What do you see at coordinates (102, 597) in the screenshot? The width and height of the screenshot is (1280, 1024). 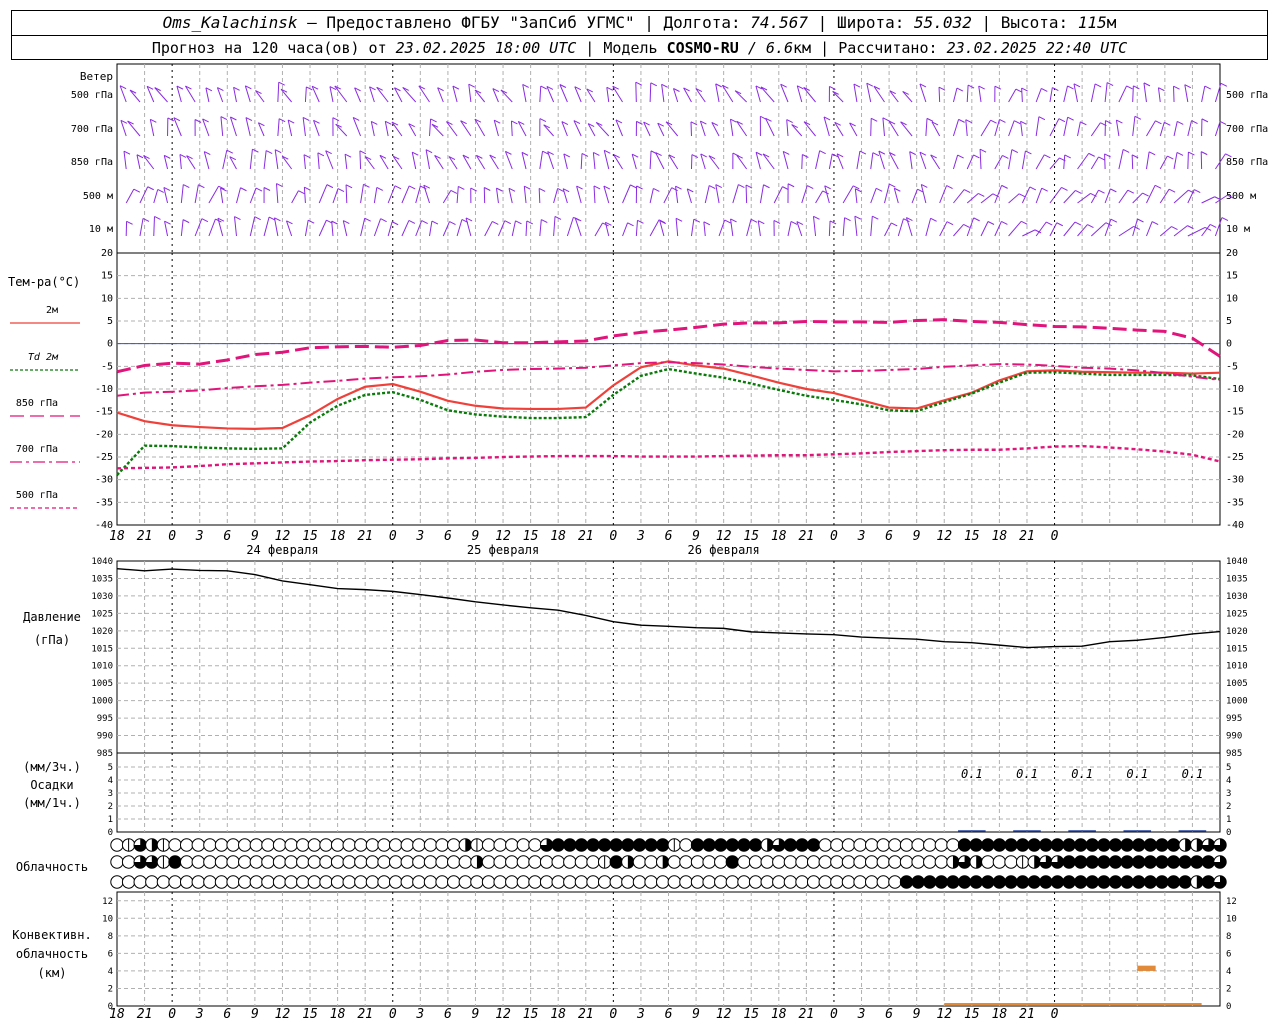 I see `pressure-ytick: 1030` at bounding box center [102, 597].